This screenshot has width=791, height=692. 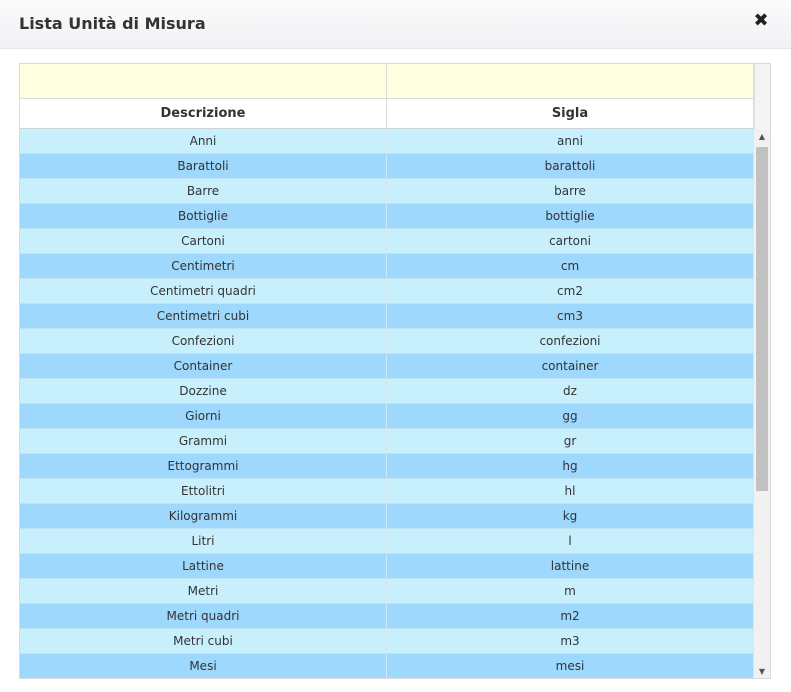 What do you see at coordinates (762, 319) in the screenshot?
I see `scrollbar-thumb` at bounding box center [762, 319].